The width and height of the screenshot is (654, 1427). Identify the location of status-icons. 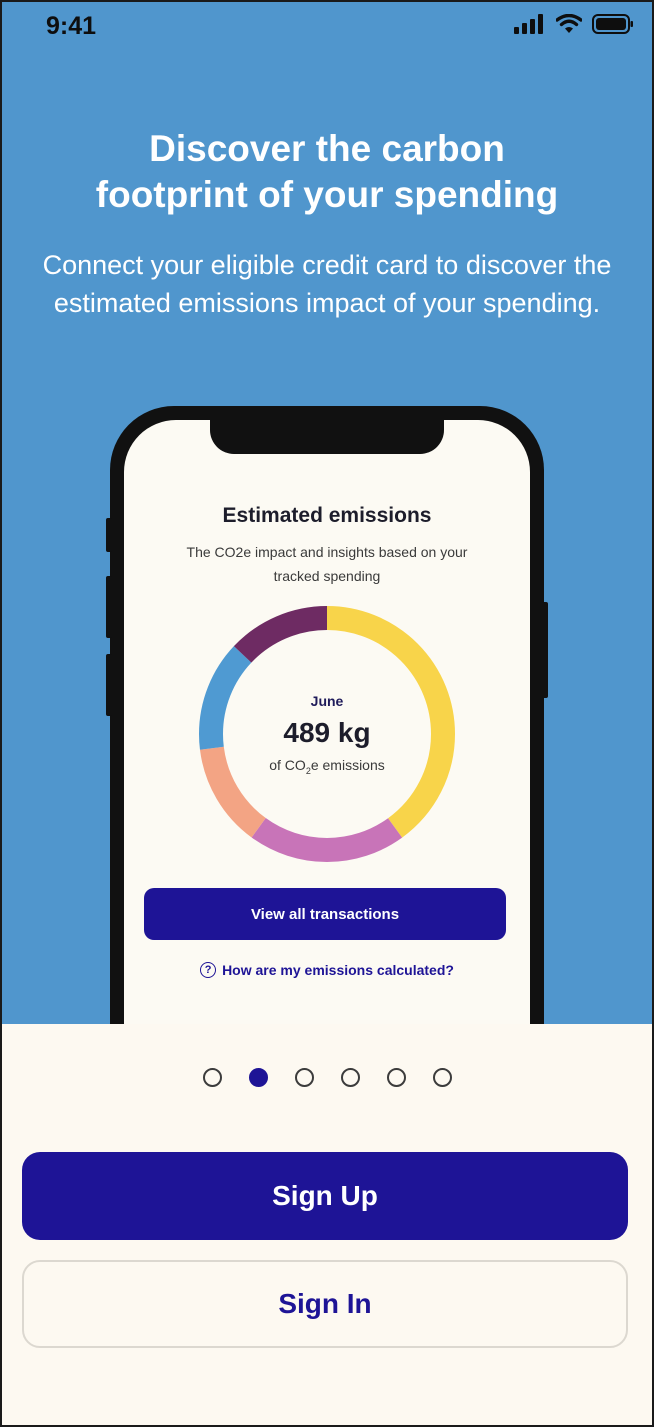
(574, 24).